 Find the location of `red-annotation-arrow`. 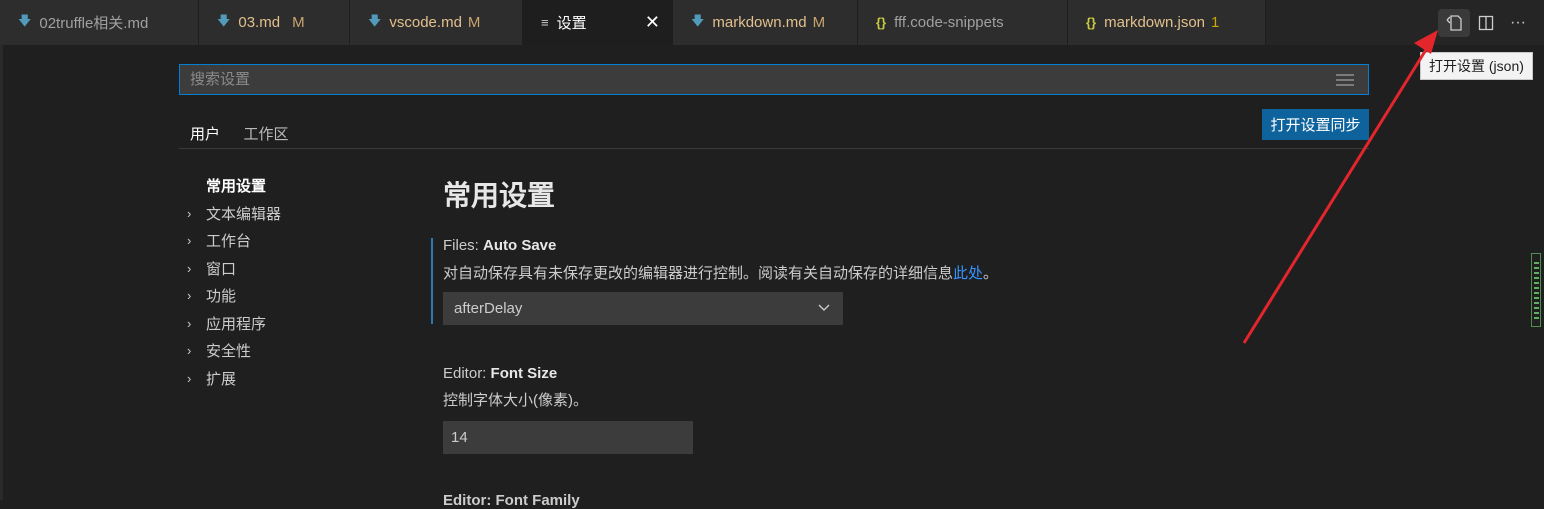

red-annotation-arrow is located at coordinates (1340, 187).